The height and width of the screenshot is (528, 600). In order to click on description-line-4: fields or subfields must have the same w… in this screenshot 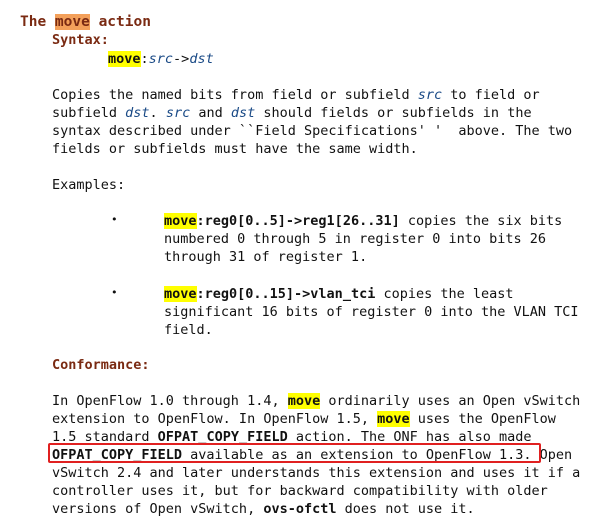, I will do `click(235, 149)`.